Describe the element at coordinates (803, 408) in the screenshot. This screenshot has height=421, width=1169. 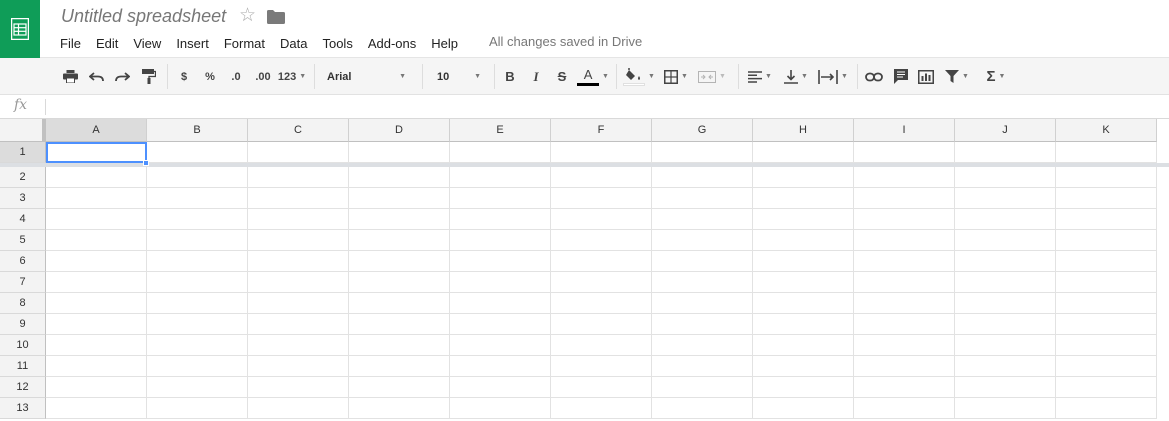
I see `cell-h13` at that location.